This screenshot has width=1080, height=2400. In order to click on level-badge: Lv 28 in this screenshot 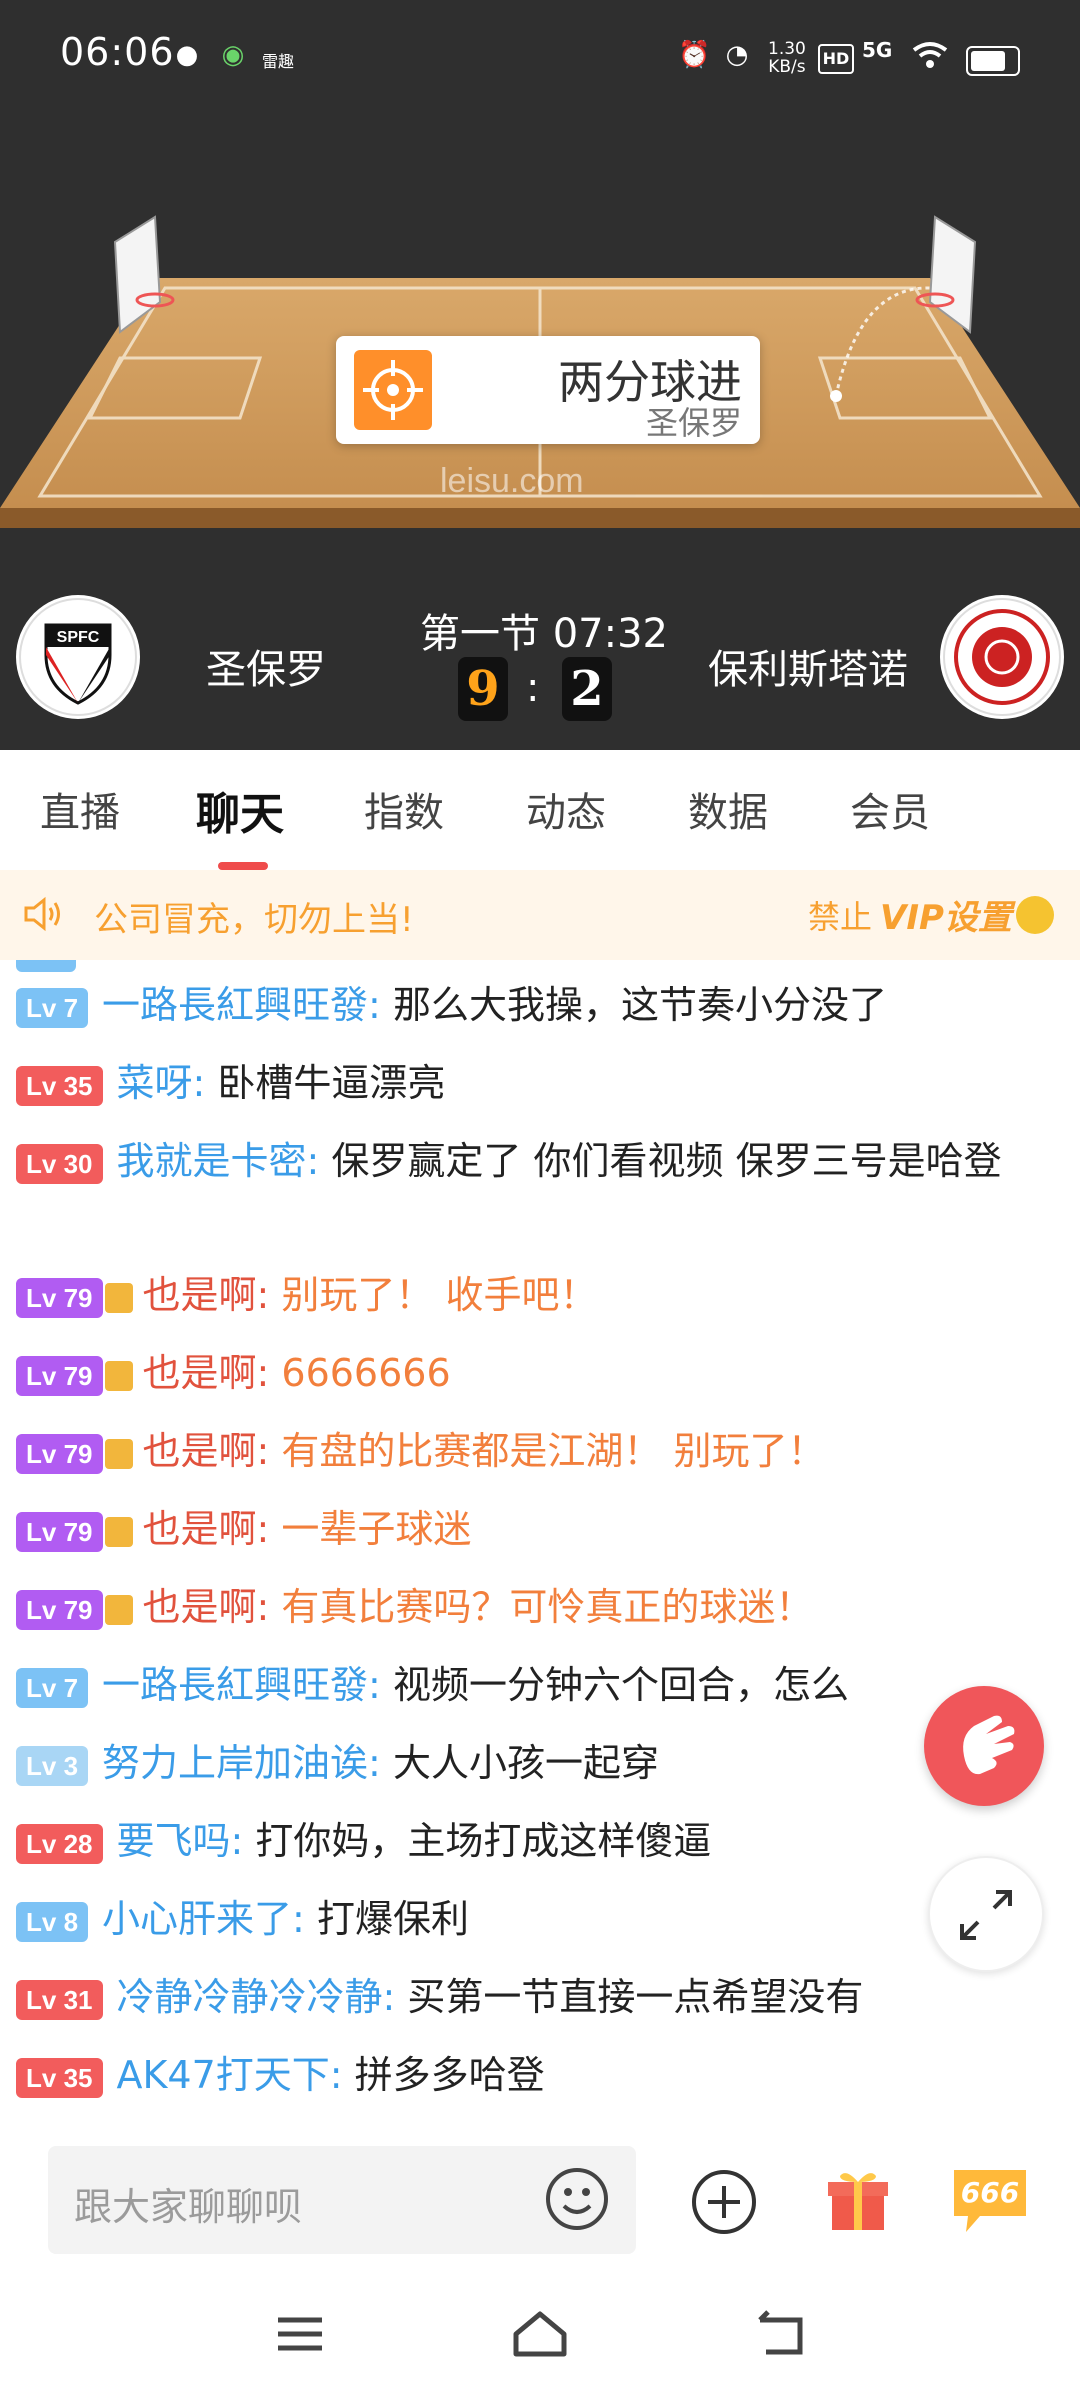, I will do `click(59, 1843)`.